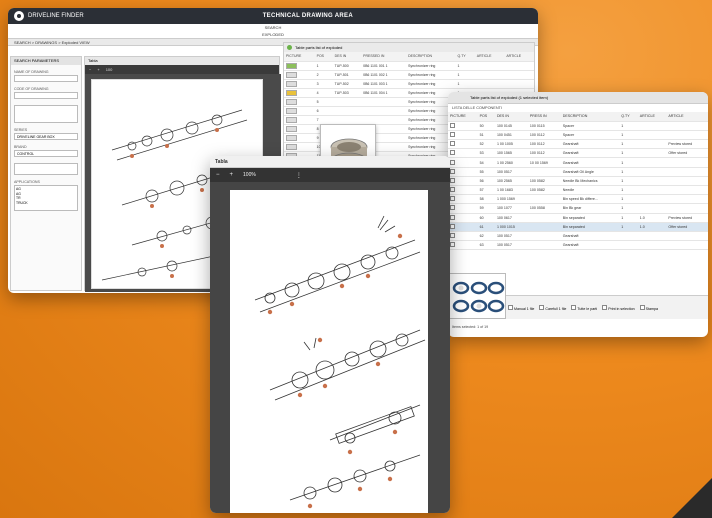 Image resolution: width=712 pixels, height=518 pixels. Describe the element at coordinates (578, 236) in the screenshot. I see `table-row: 62 100 0517 Gearshaft` at that location.